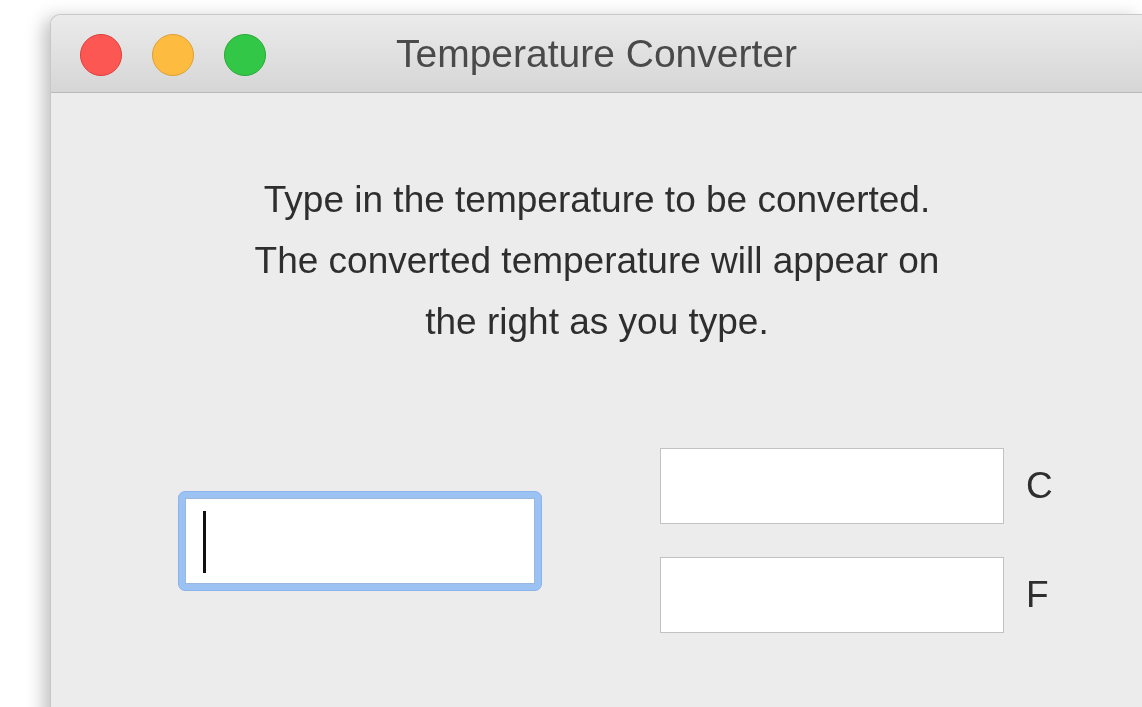 This screenshot has width=1142, height=707. What do you see at coordinates (204, 541) in the screenshot?
I see `text-cursor` at bounding box center [204, 541].